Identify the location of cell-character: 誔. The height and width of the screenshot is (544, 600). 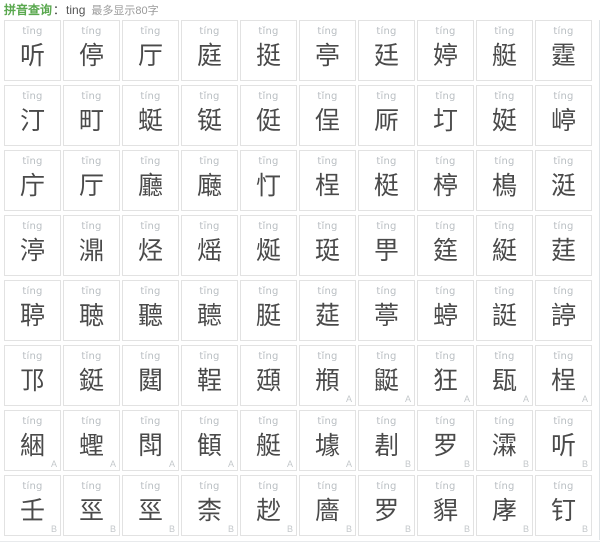
(504, 315).